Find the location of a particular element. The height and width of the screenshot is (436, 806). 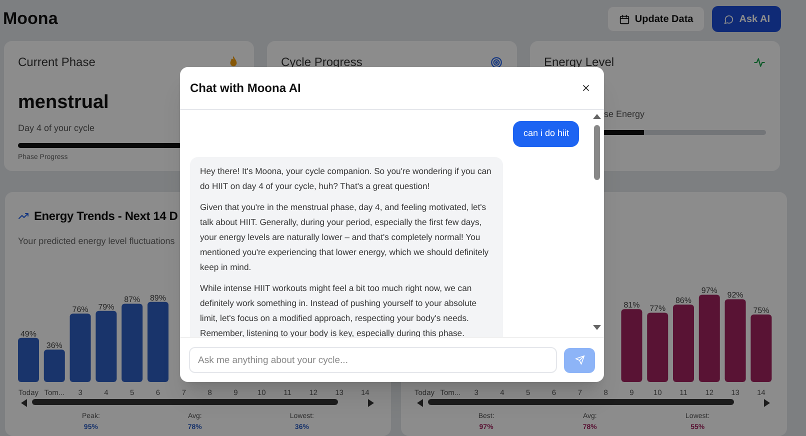

value-label: 87% is located at coordinates (132, 299).